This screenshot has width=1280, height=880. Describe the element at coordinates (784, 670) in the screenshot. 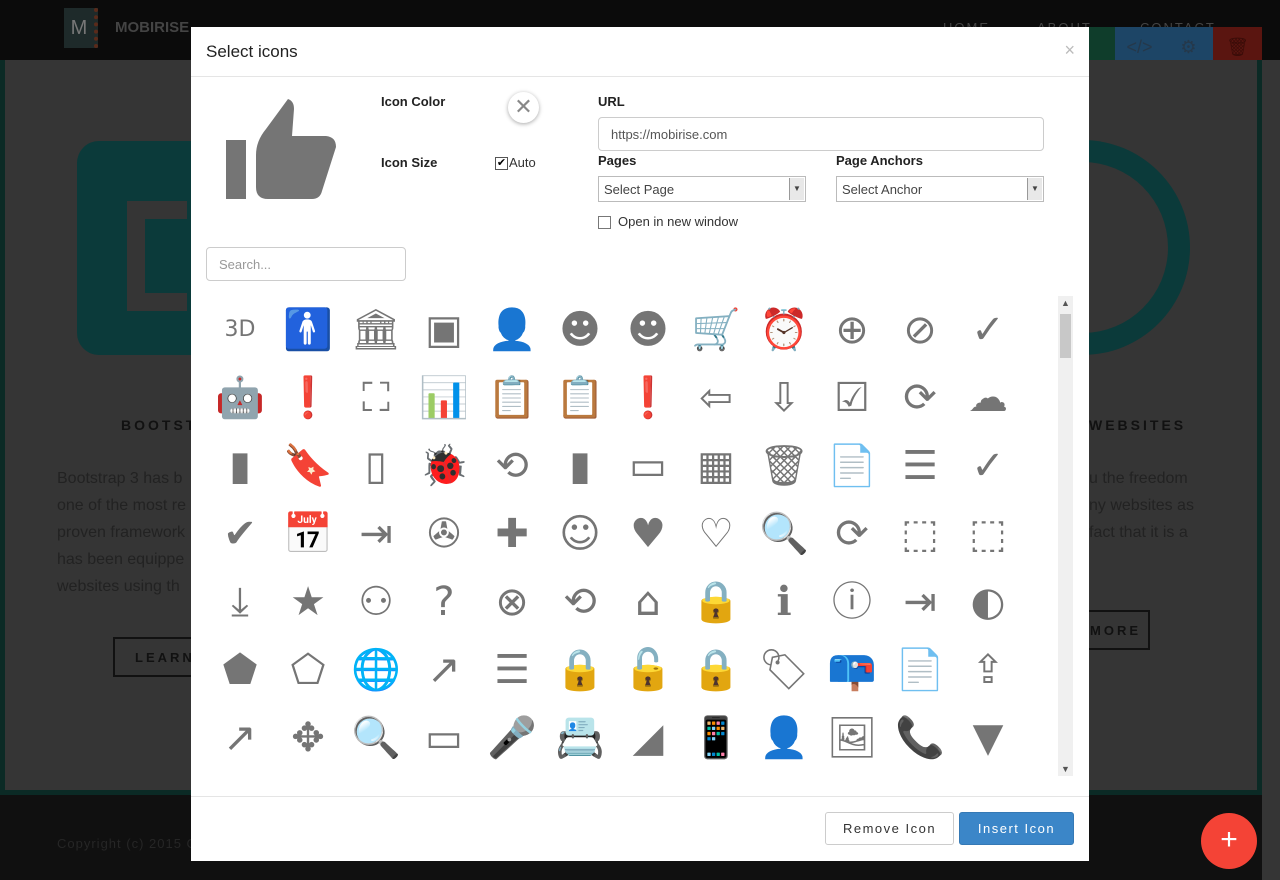

I see `loyalty-icon: 🏷` at that location.